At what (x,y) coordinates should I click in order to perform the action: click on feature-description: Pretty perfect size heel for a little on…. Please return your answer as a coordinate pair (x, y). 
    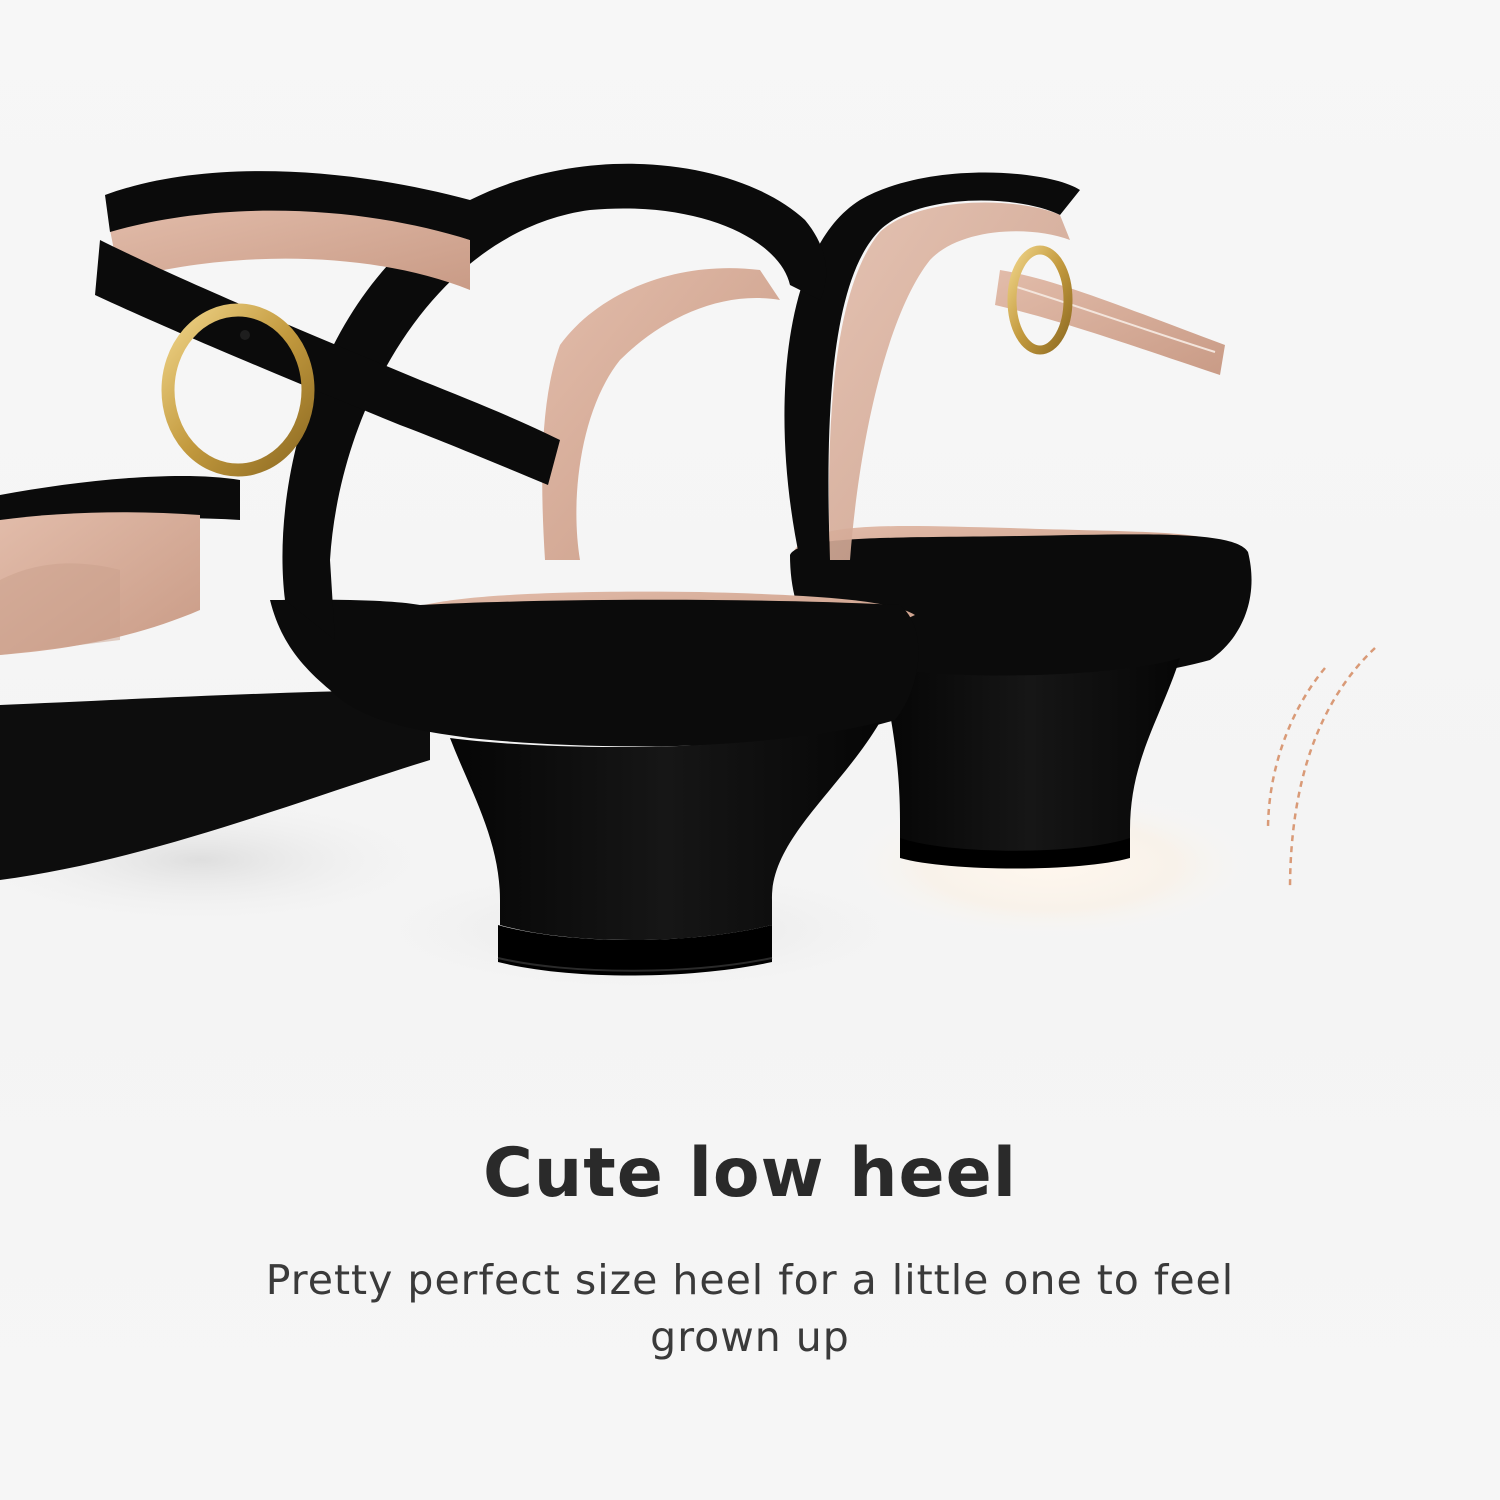
    Looking at the image, I should click on (750, 1309).